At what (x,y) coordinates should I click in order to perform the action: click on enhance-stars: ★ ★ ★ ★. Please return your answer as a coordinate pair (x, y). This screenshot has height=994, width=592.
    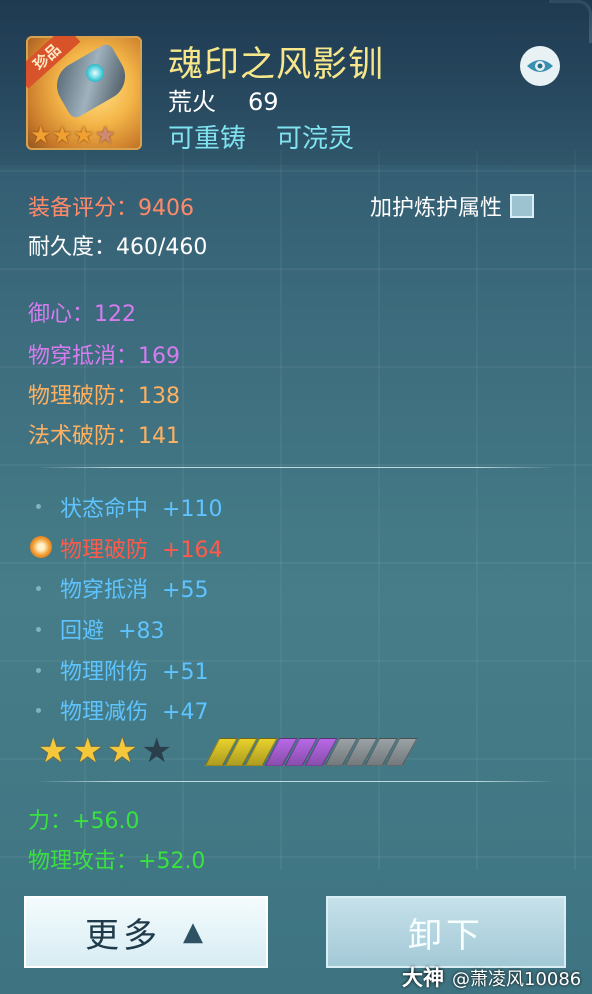
    Looking at the image, I should click on (105, 751).